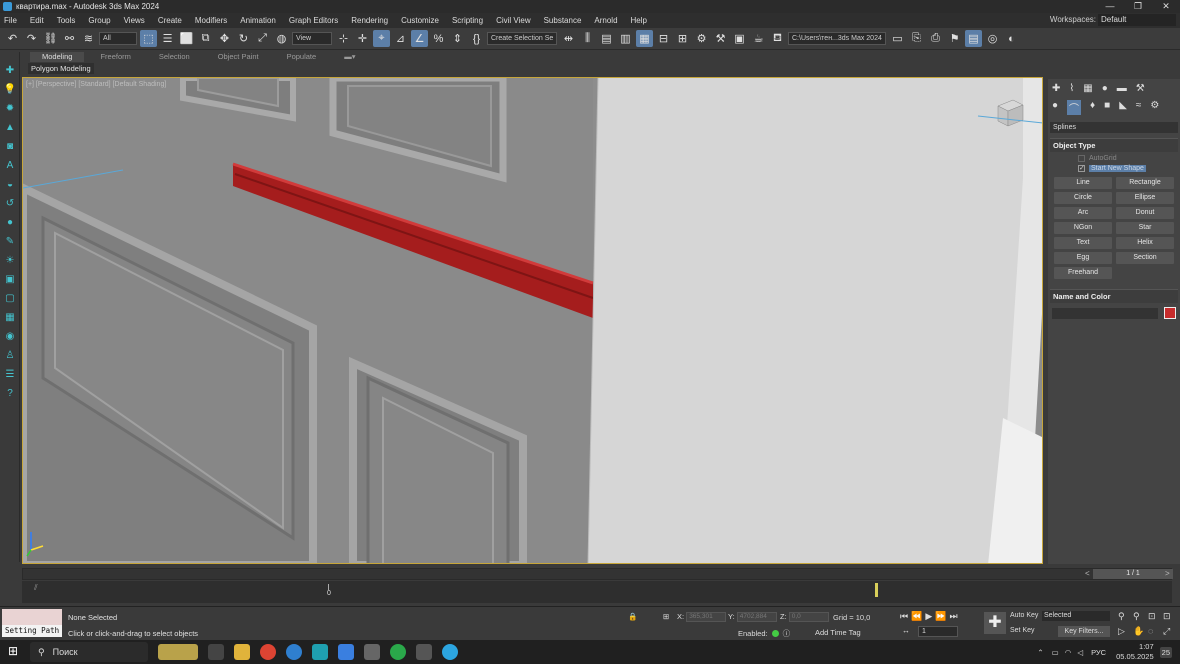  Describe the element at coordinates (419, 38) in the screenshot. I see `angle-snap-icon: ∠` at that location.